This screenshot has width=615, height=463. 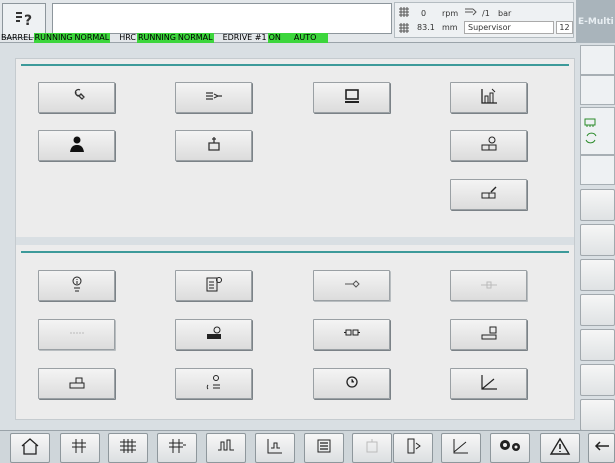 I want to click on nav-heating, so click(x=177, y=448).